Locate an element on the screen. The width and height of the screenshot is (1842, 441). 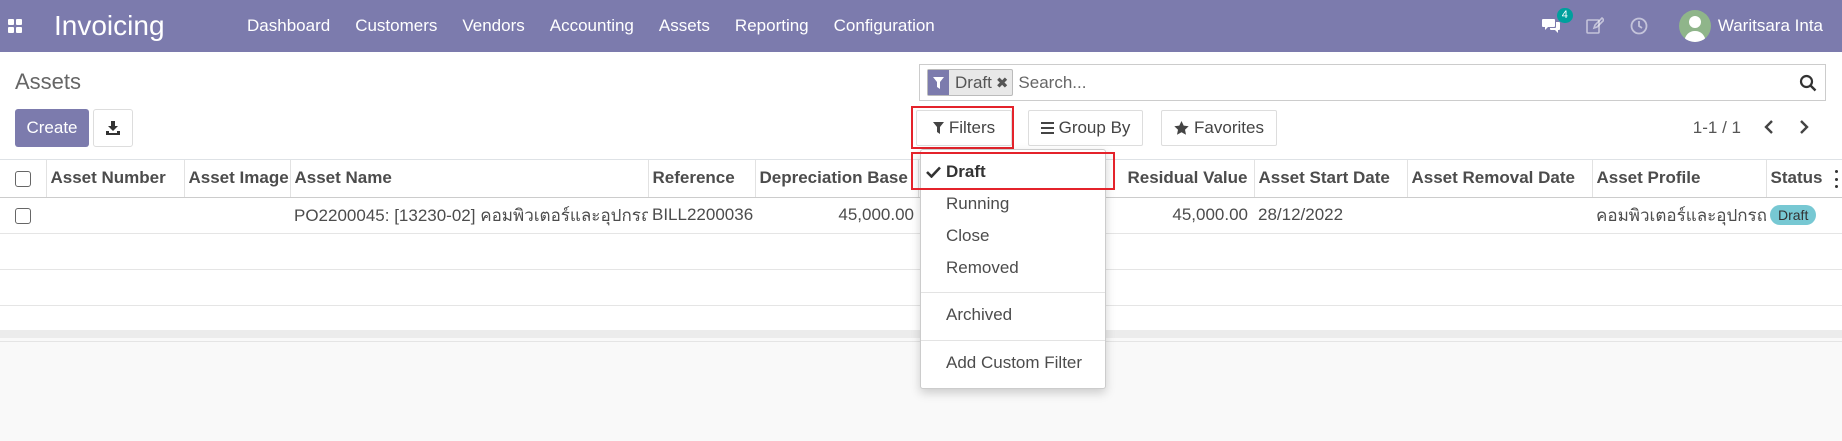
filter-option-archived: Archived is located at coordinates (1013, 315).